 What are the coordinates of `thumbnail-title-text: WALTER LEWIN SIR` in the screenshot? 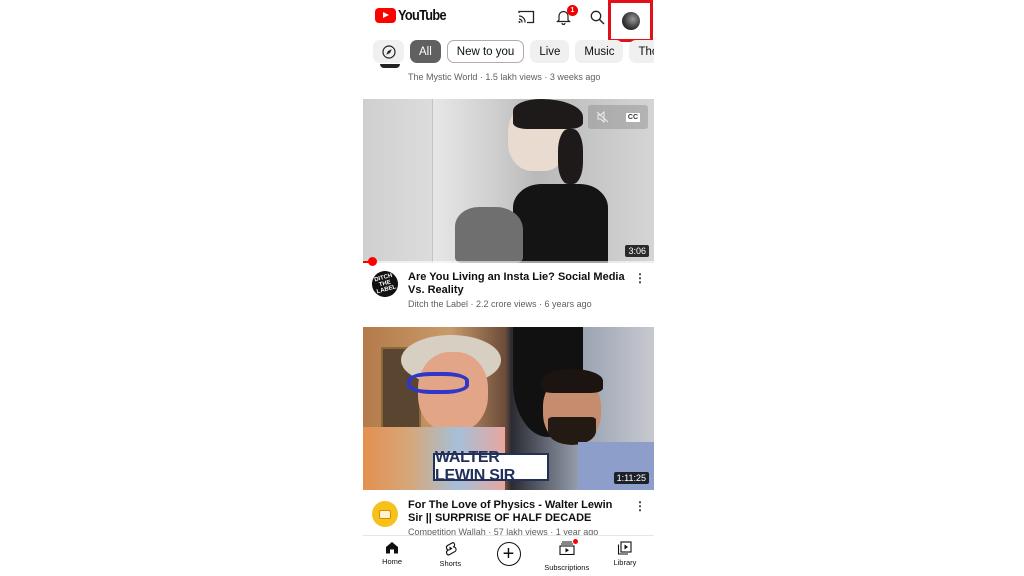 It's located at (491, 466).